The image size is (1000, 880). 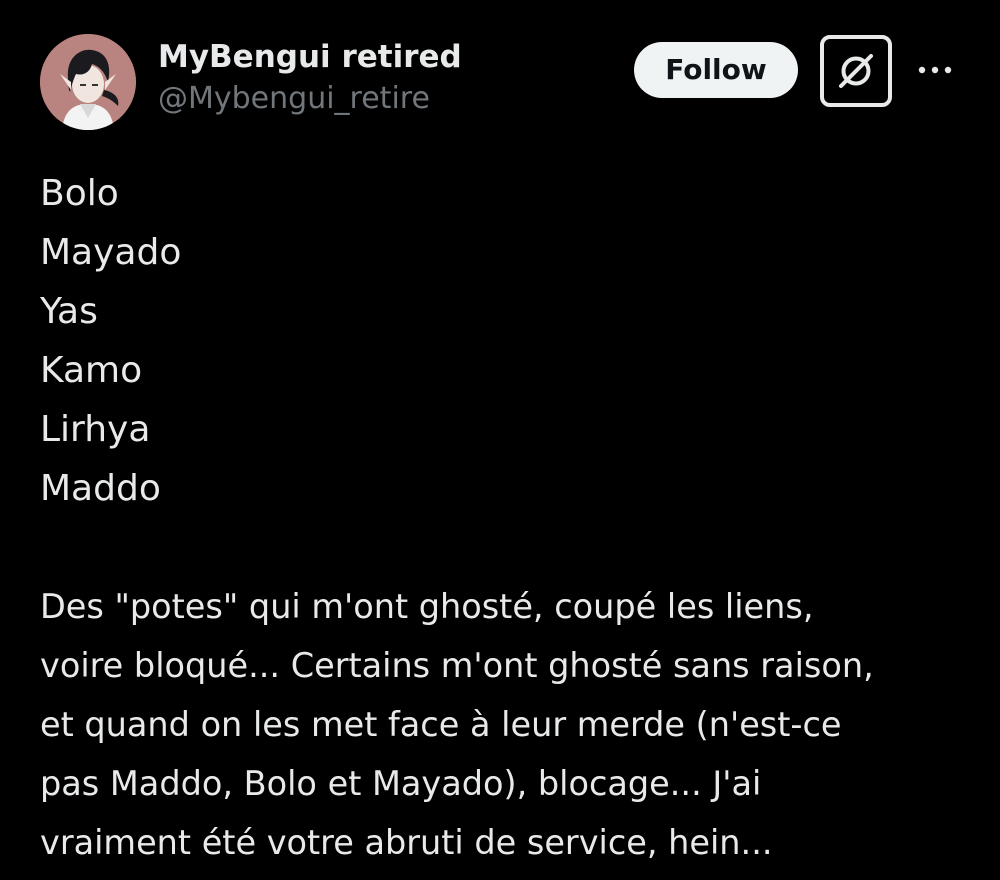 I want to click on more-options-button, so click(x=935, y=70).